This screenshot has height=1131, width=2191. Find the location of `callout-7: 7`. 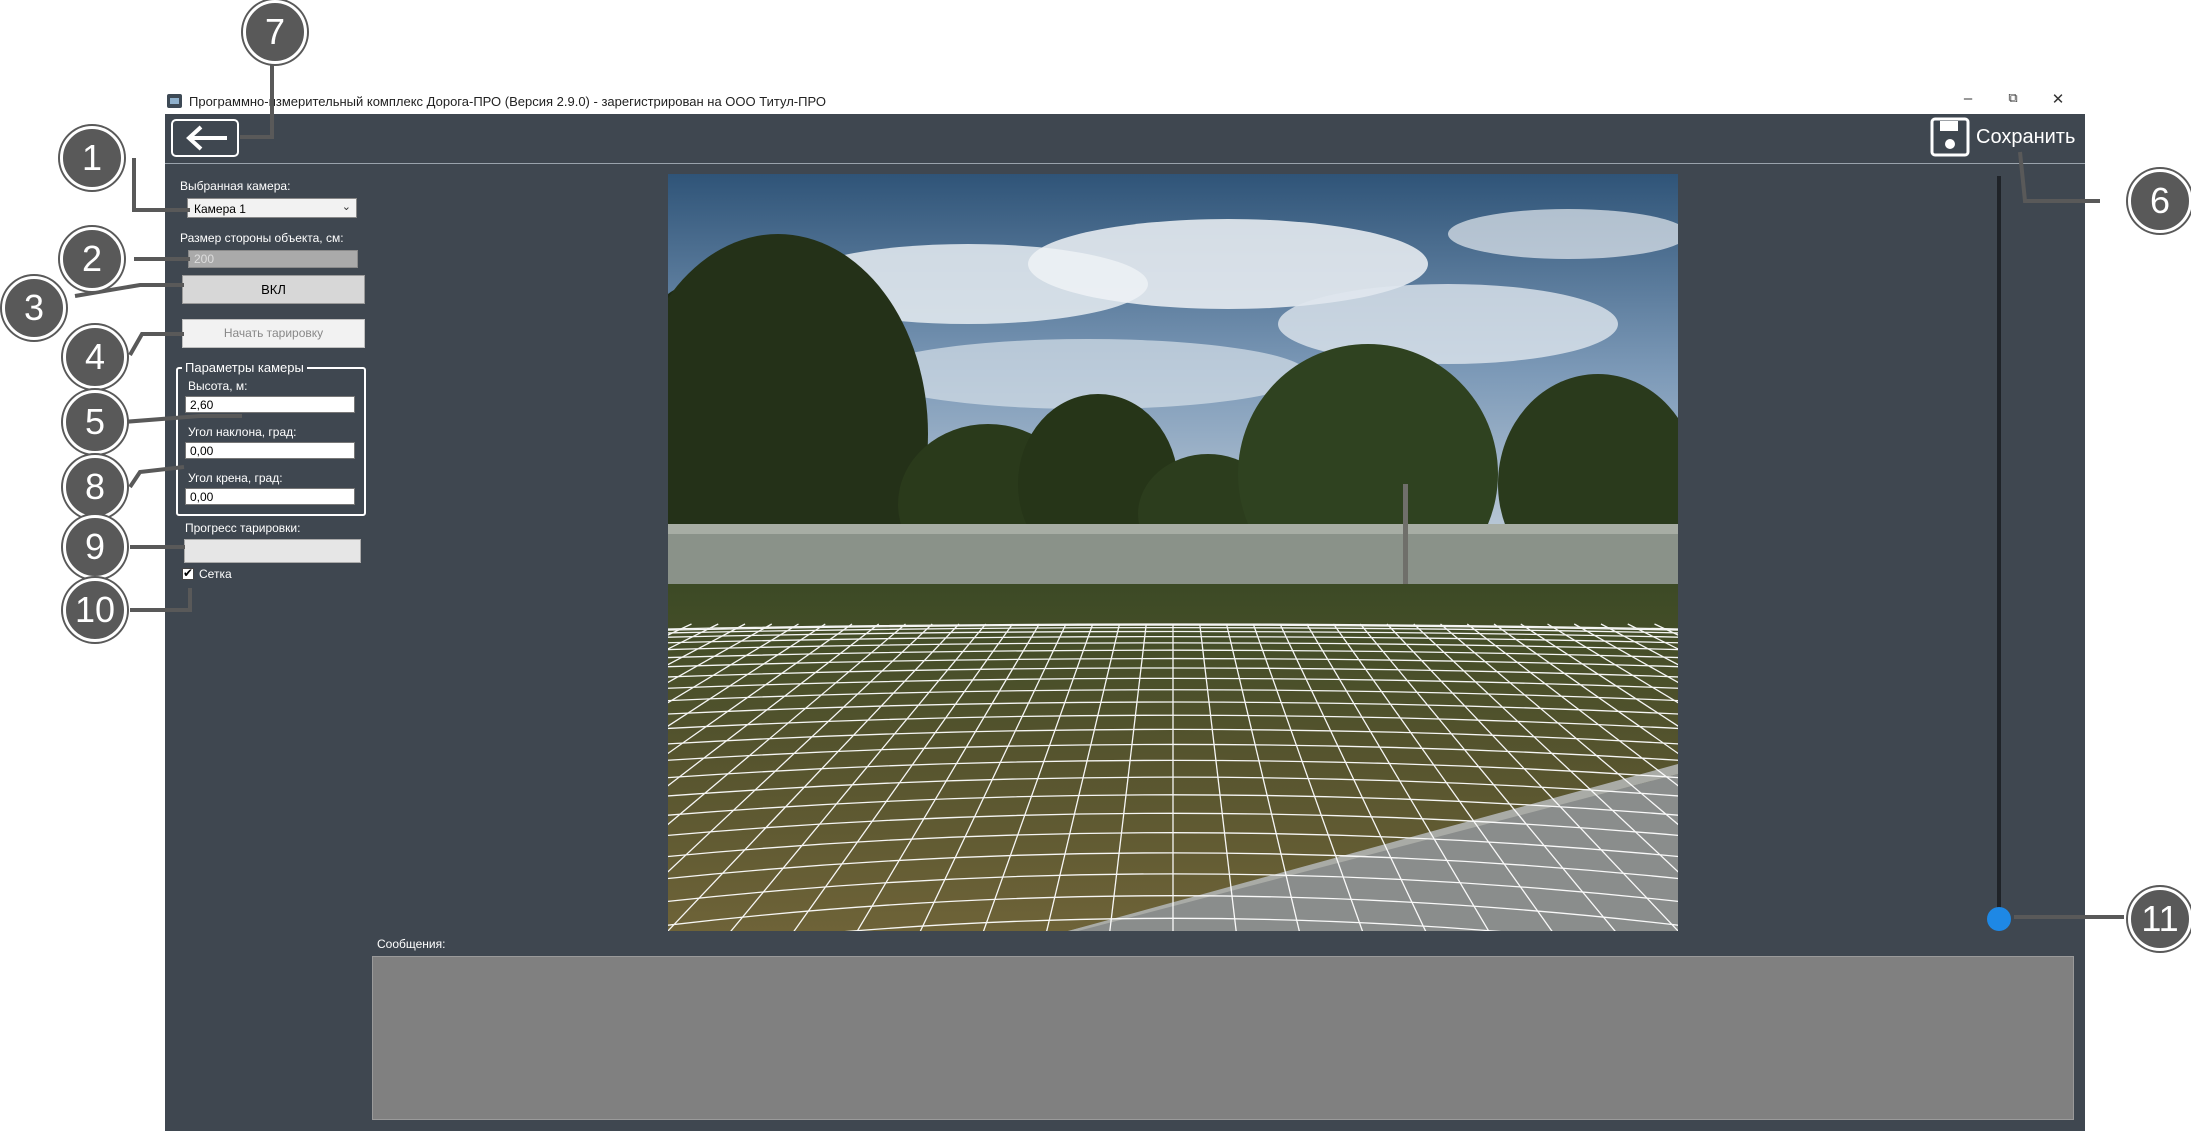

callout-7: 7 is located at coordinates (275, 32).